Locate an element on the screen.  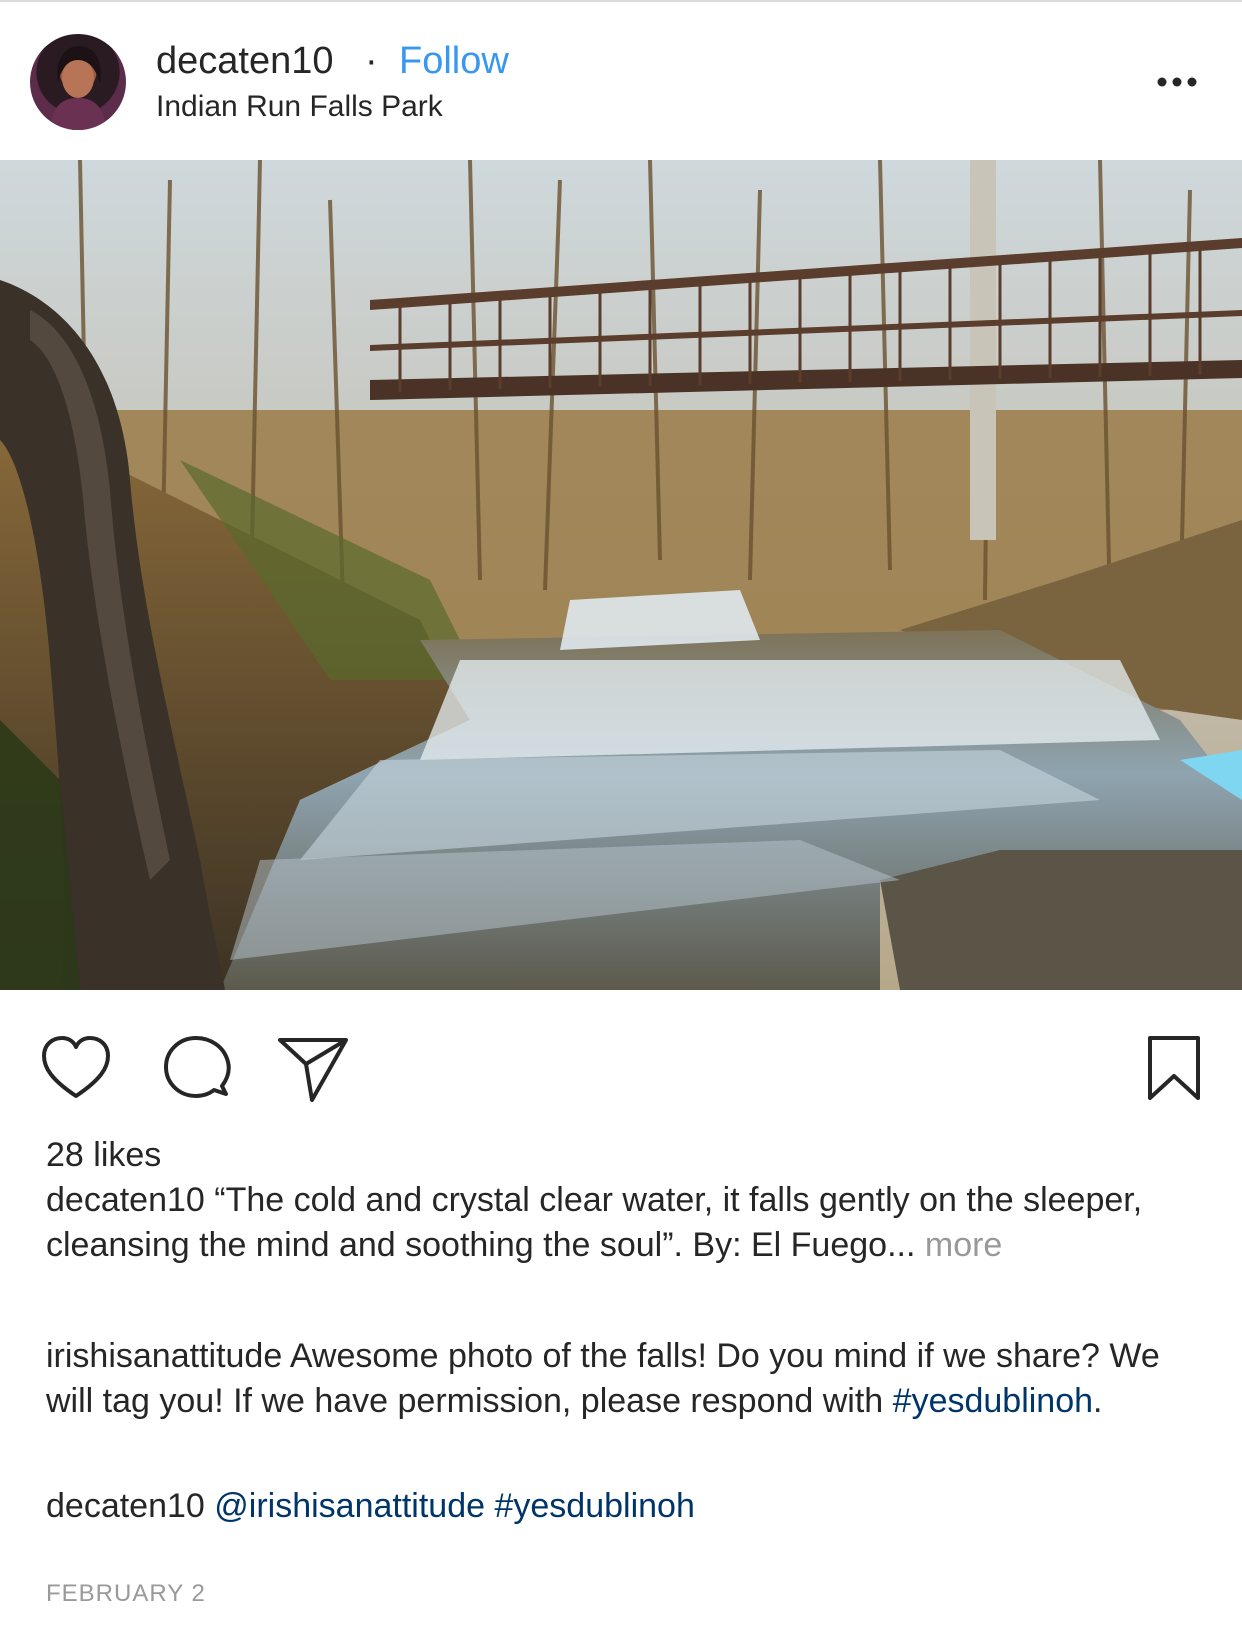
post-location: Indian Run Falls Park is located at coordinates (299, 107).